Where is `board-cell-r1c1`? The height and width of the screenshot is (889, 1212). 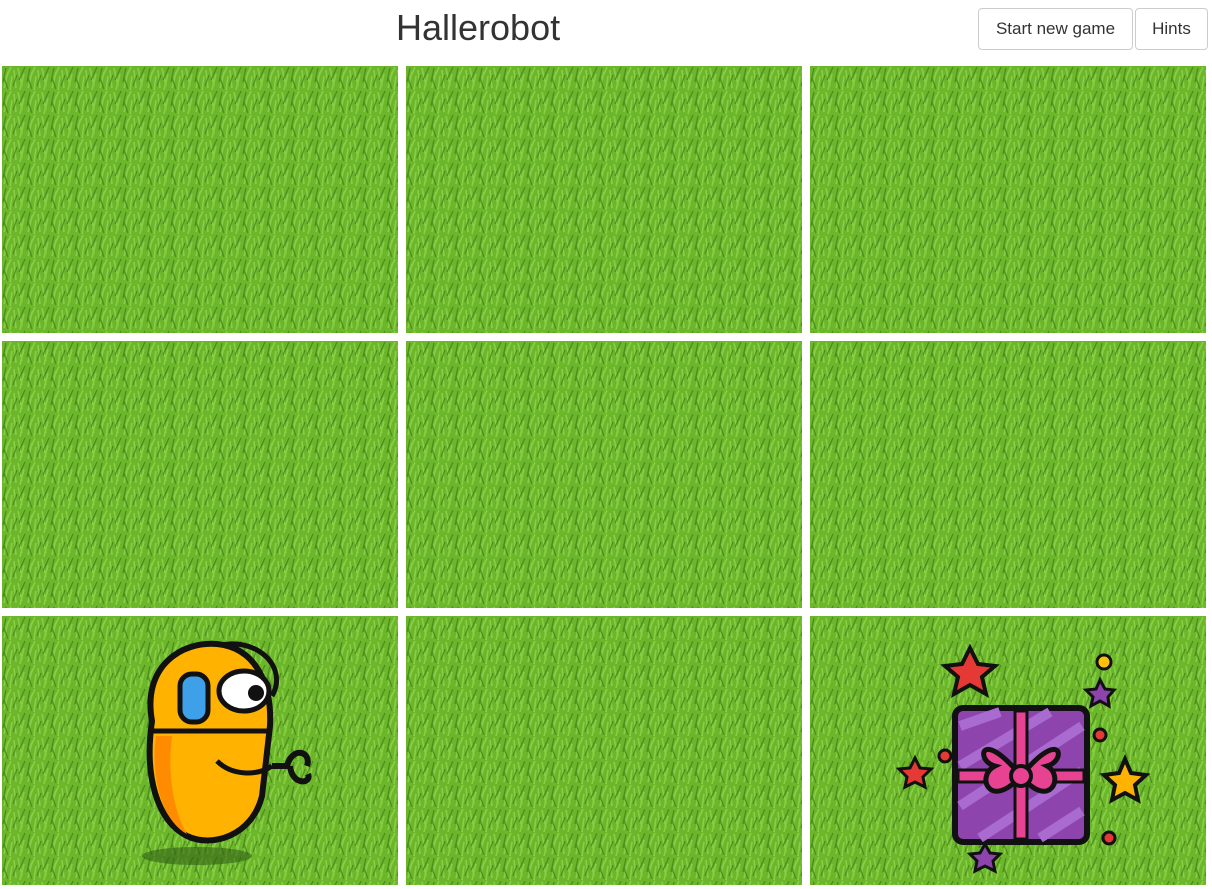
board-cell-r1c1 is located at coordinates (200, 199).